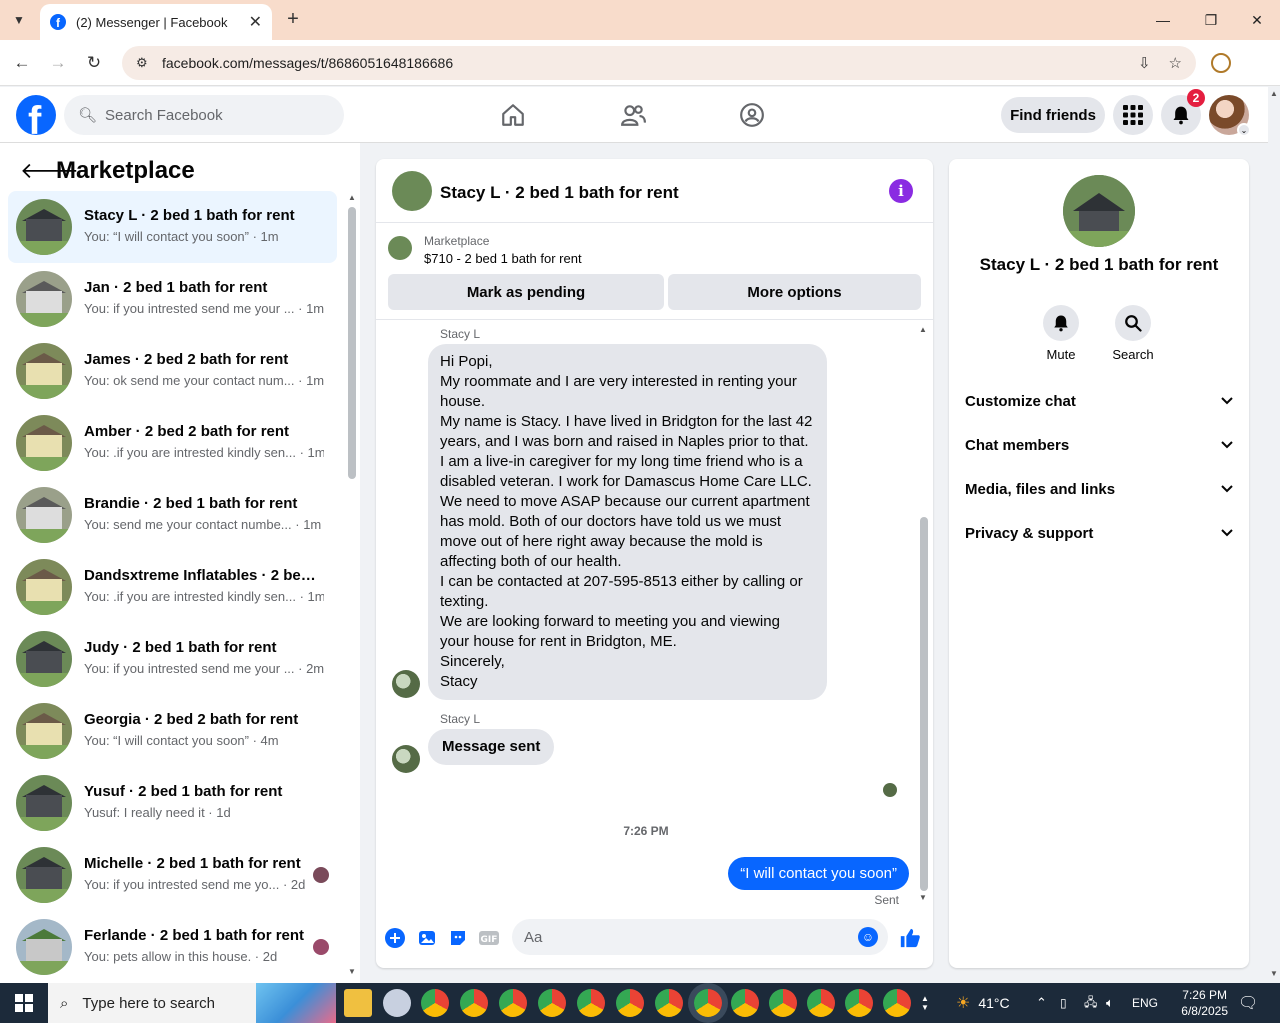 The width and height of the screenshot is (1280, 1023). What do you see at coordinates (293, 19) in the screenshot?
I see `new-tab-icon: +` at bounding box center [293, 19].